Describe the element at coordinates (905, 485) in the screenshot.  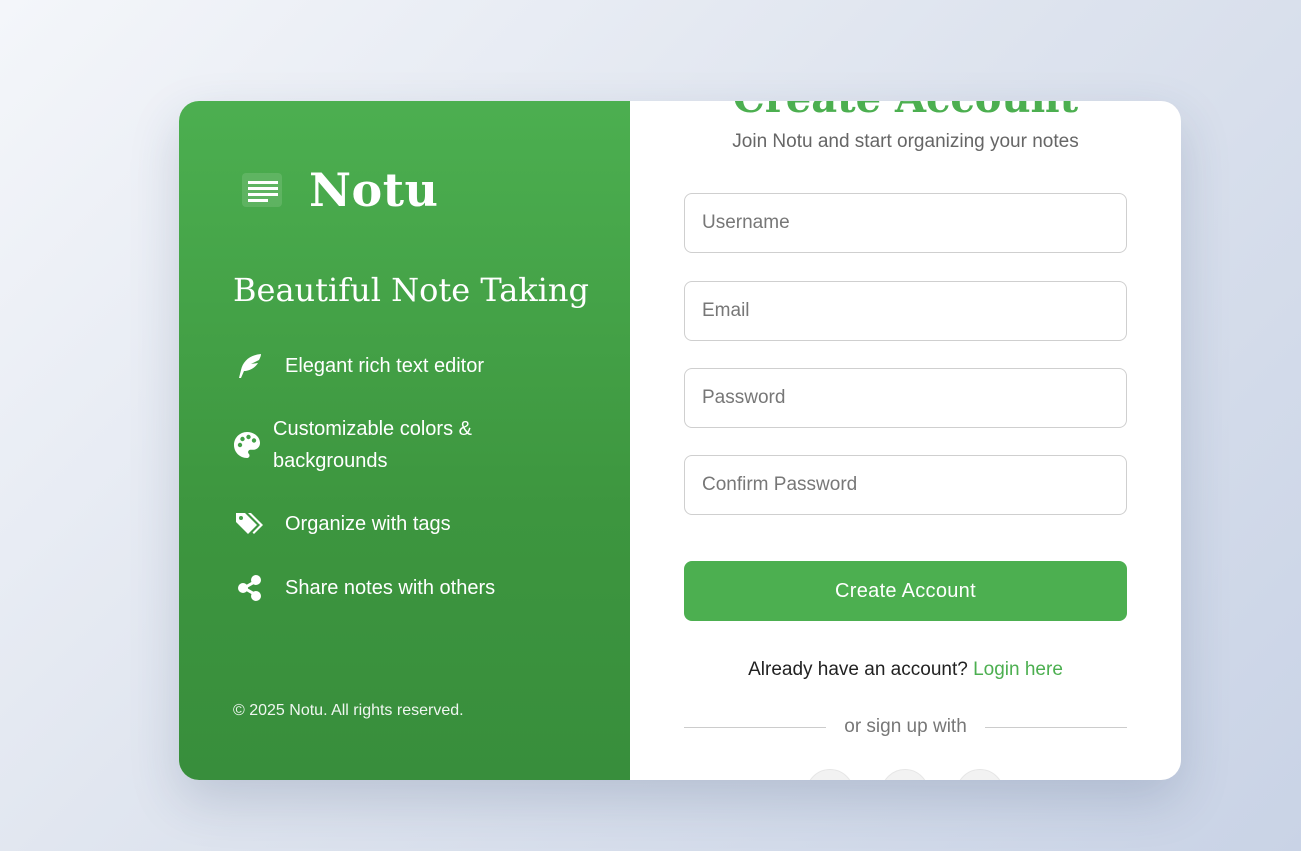
I see `confirm-password-field` at that location.